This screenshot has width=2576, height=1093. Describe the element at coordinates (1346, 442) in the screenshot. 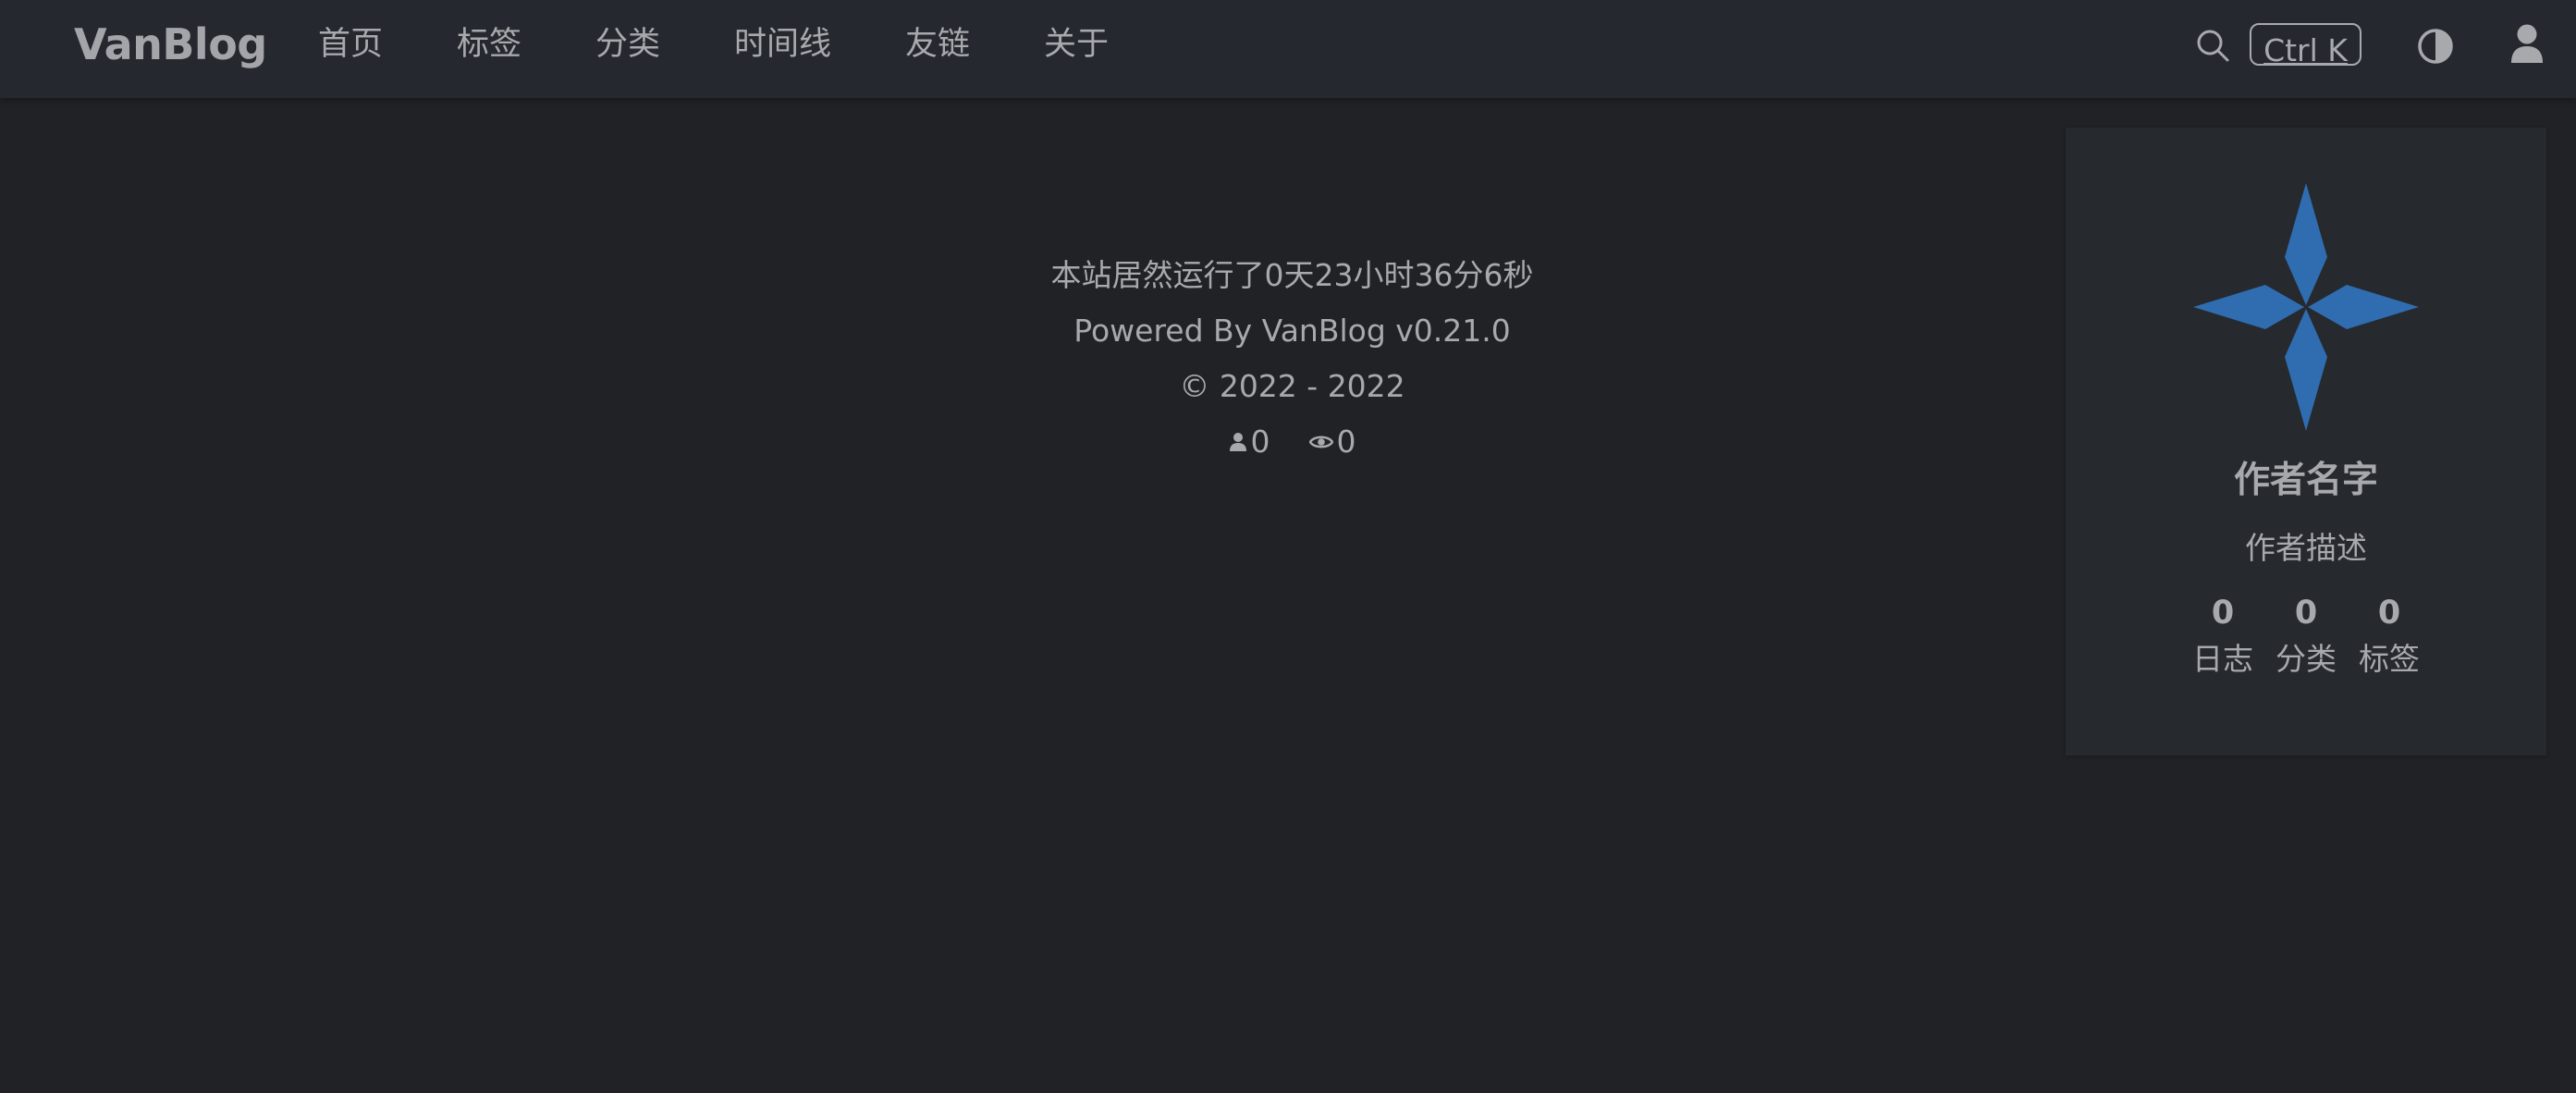

I see `view-count-value: 0` at that location.